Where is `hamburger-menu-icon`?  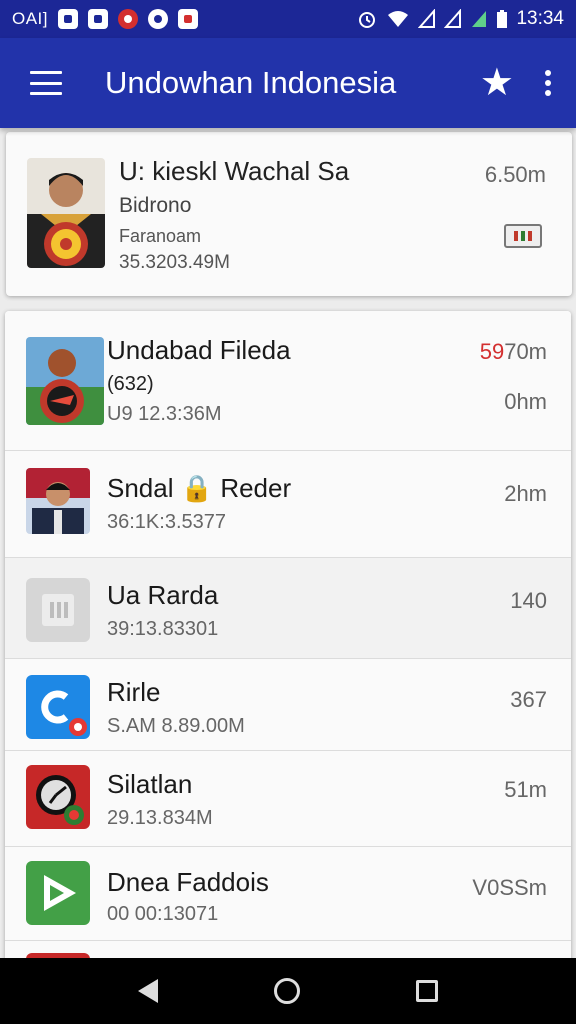
hamburger-menu-icon is located at coordinates (46, 83).